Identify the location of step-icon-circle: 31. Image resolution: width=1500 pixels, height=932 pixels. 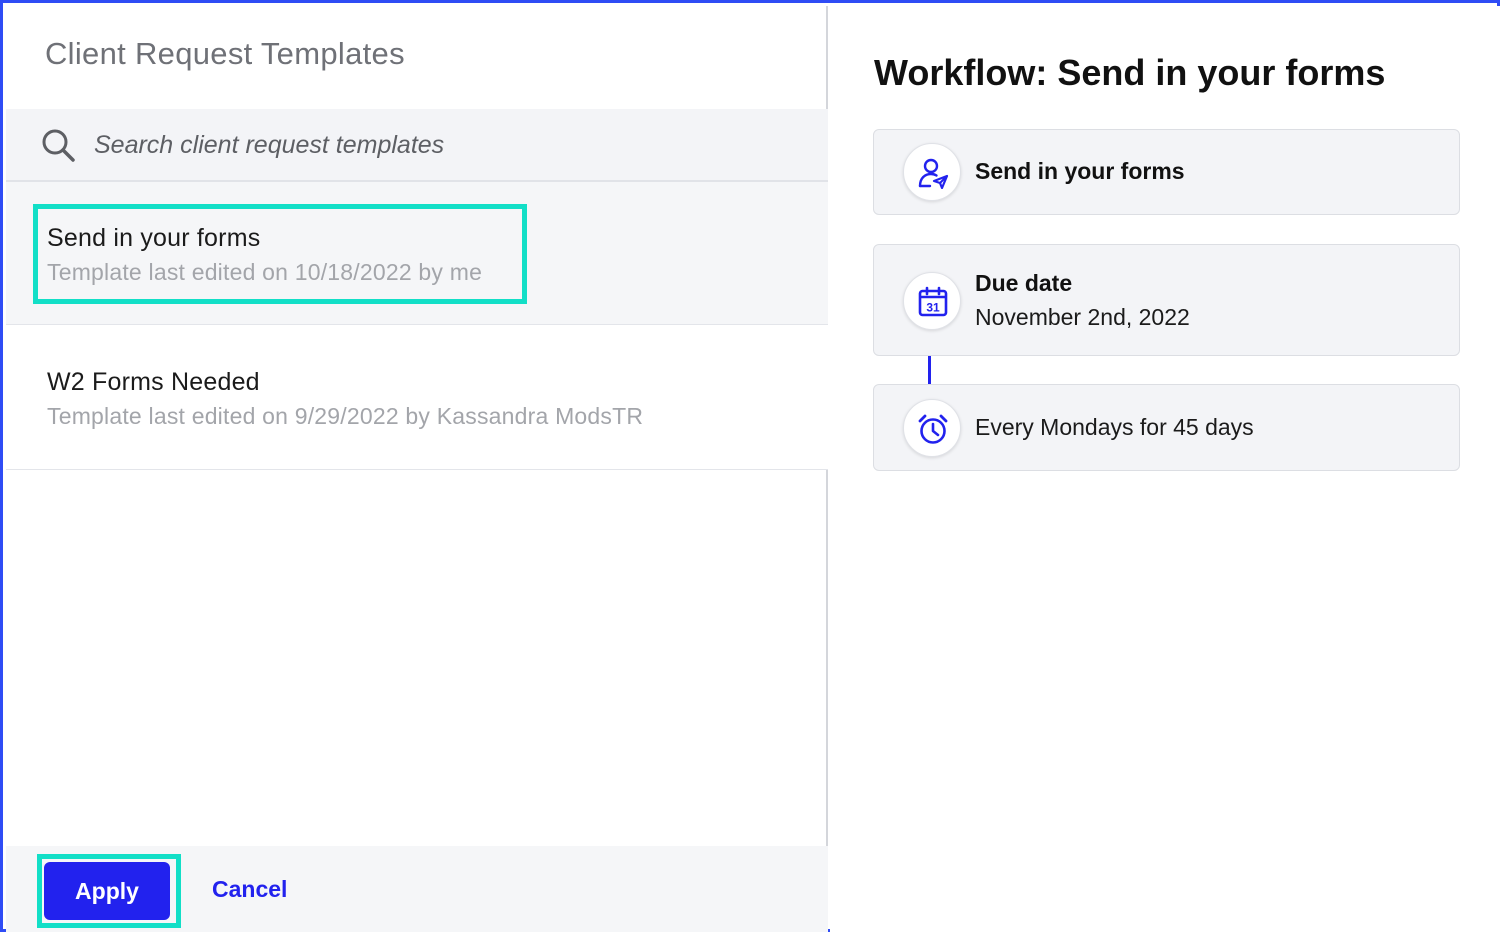
(932, 301).